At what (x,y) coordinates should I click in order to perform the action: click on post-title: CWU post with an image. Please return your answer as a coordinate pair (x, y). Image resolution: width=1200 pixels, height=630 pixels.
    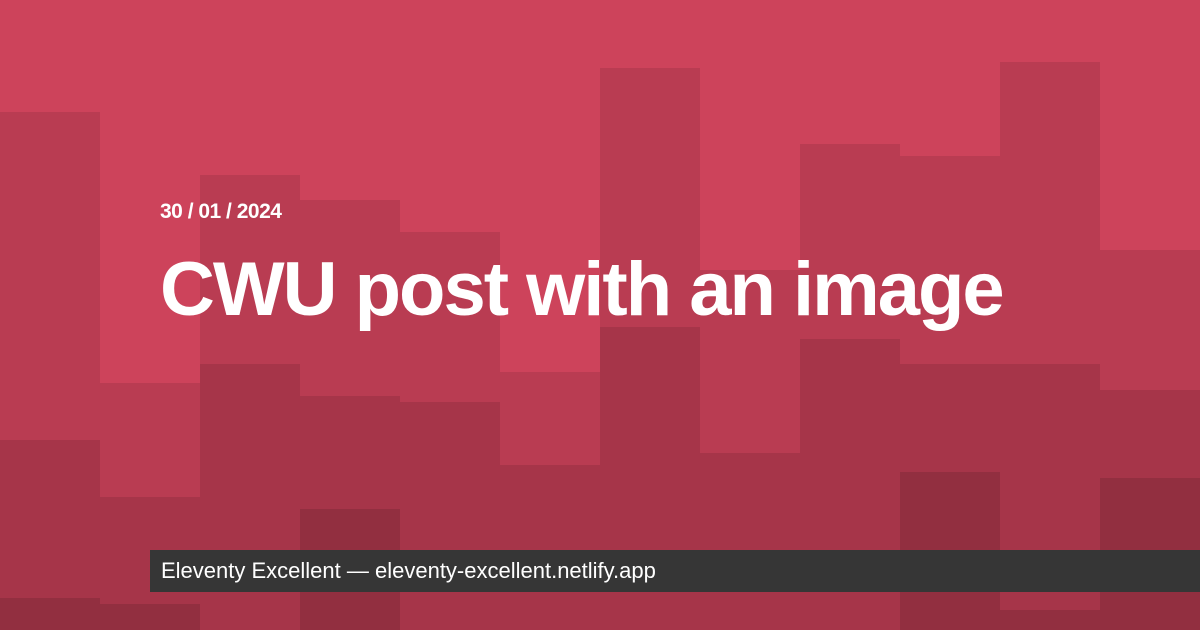
    Looking at the image, I should click on (582, 289).